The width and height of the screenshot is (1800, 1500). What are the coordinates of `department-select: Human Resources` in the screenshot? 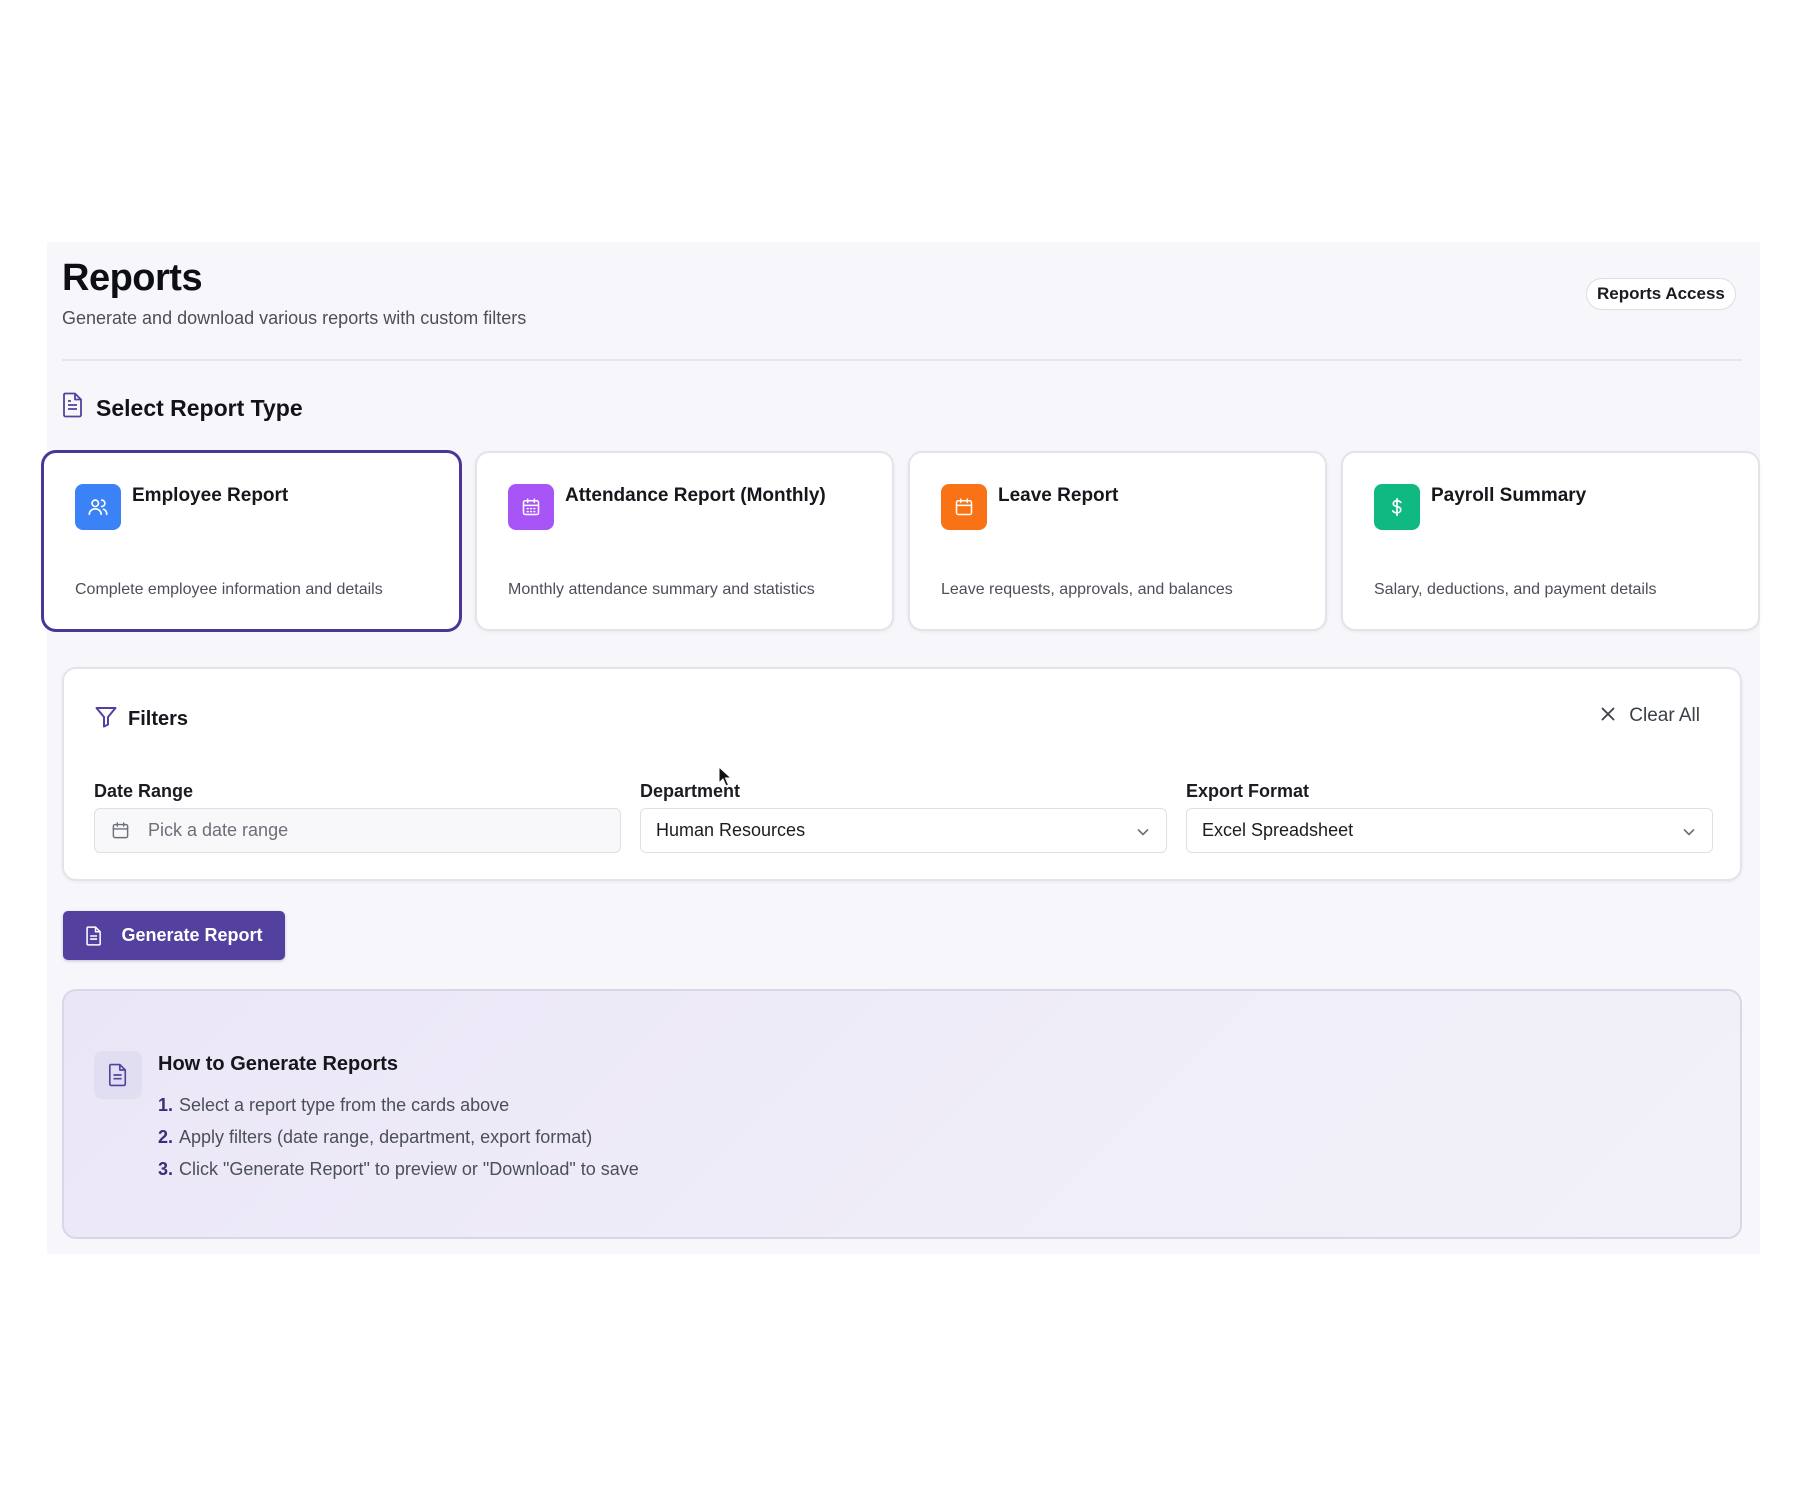 It's located at (903, 830).